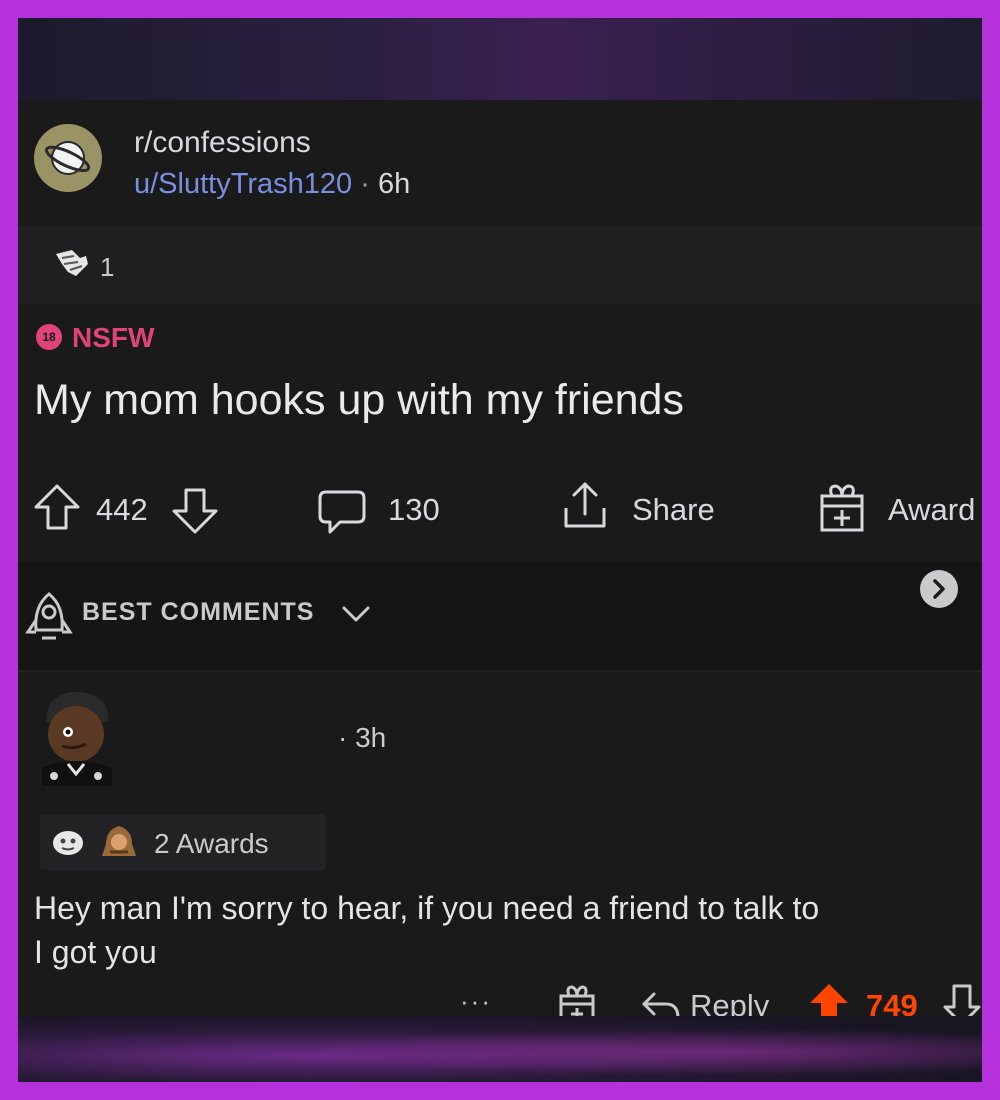  I want to click on sort-label: BEST COMMENTS, so click(198, 612).